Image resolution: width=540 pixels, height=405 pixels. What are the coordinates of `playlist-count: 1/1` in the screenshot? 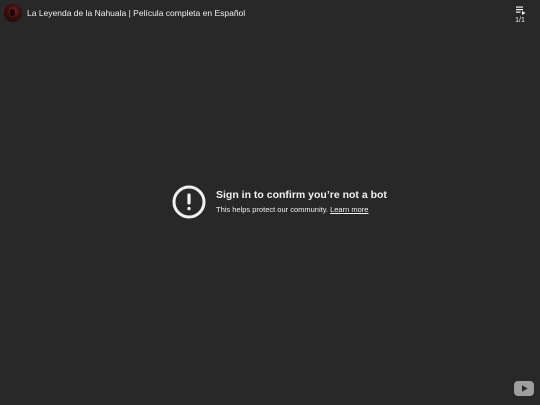 It's located at (520, 20).